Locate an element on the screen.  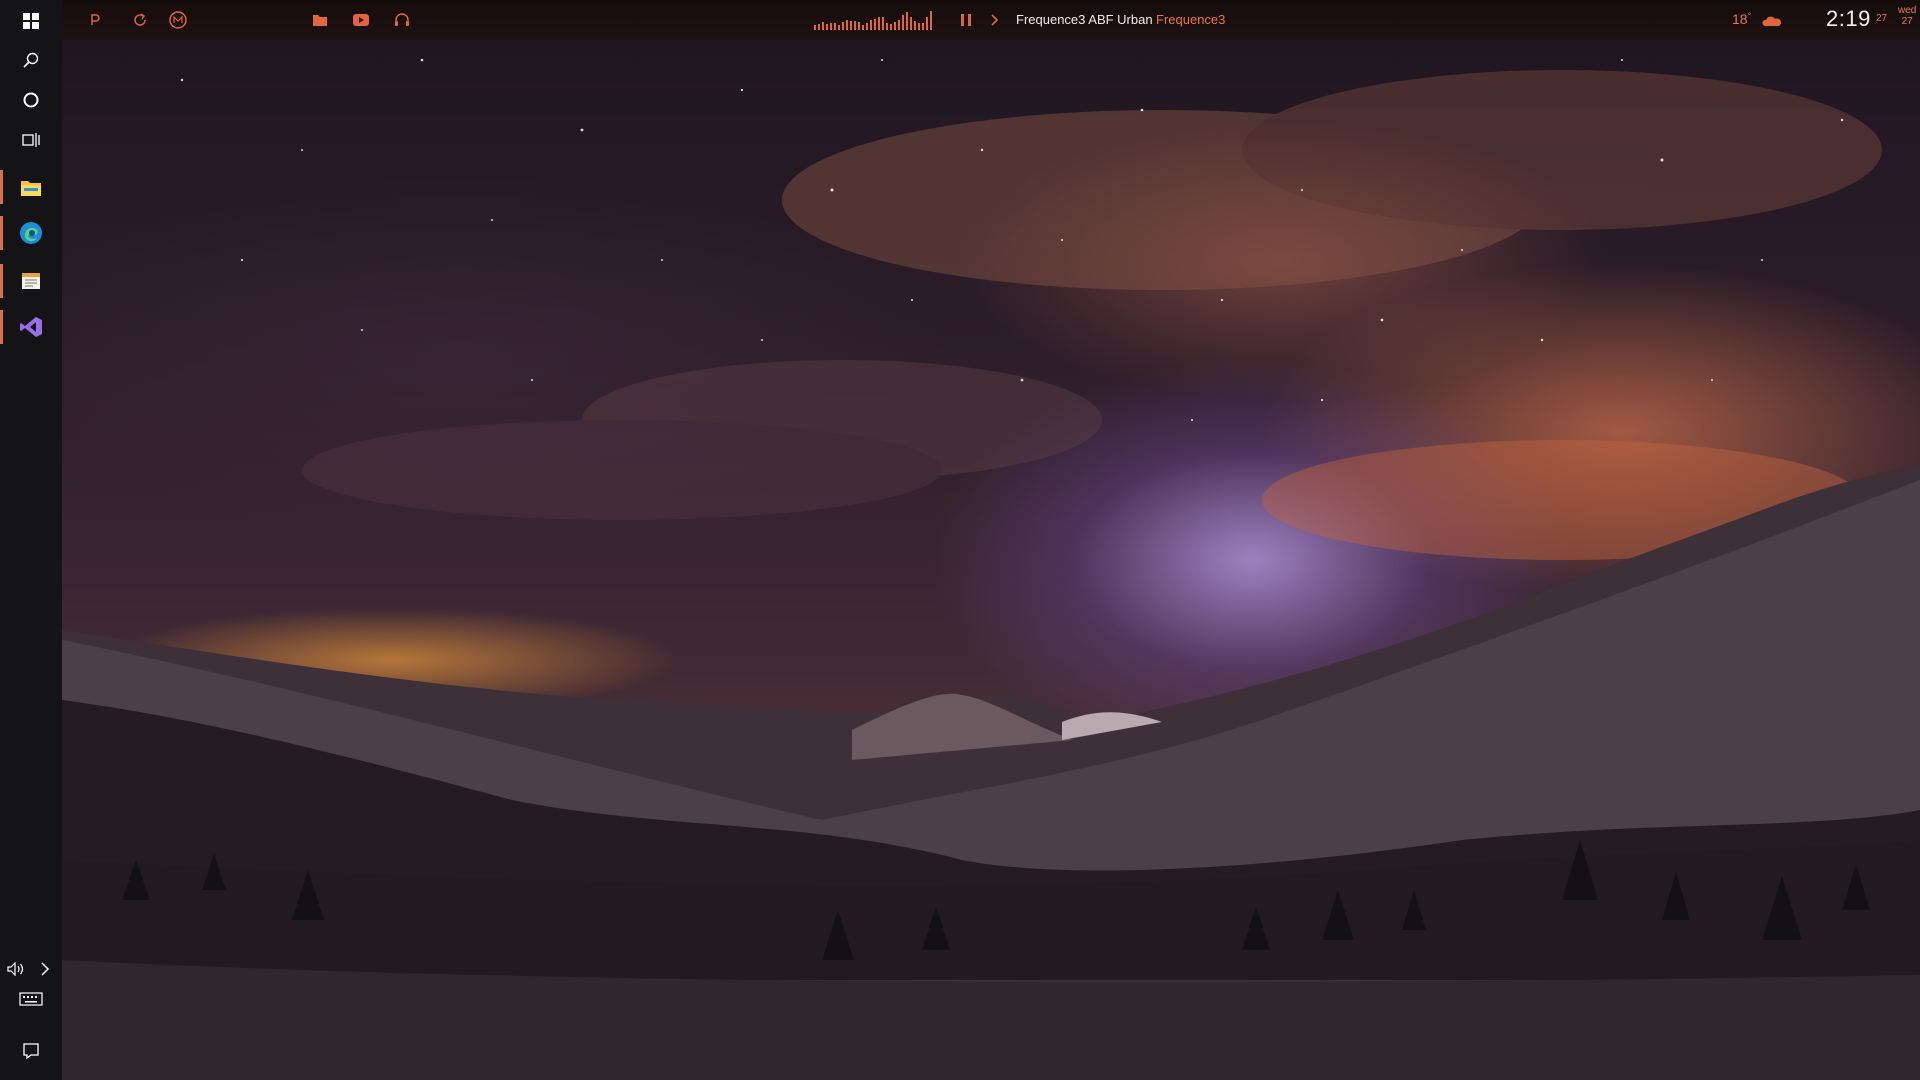
headphones-icon is located at coordinates (402, 20).